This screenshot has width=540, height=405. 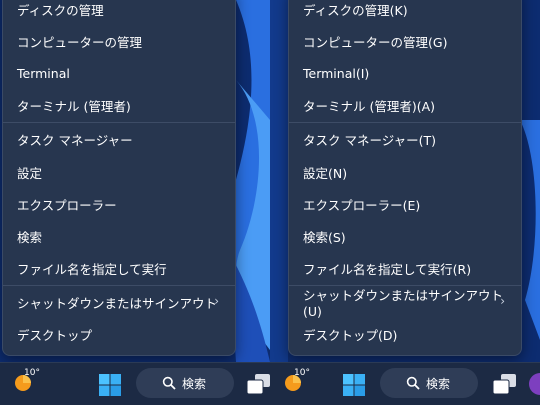 What do you see at coordinates (405, 303) in the screenshot?
I see `menu-item-shutdown-signout: シャットダウンまたはサインアウト(U) ›` at bounding box center [405, 303].